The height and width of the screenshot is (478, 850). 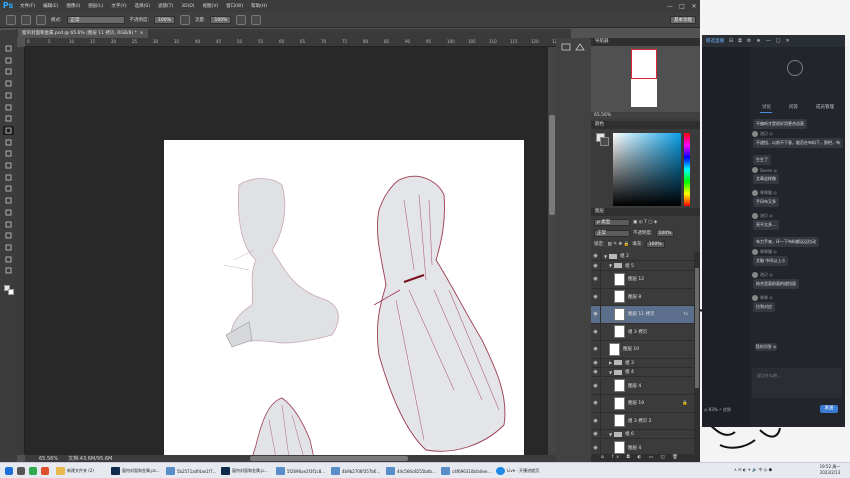 What do you see at coordinates (665, 233) in the screenshot?
I see `layer-opacity-input: 100%` at bounding box center [665, 233].